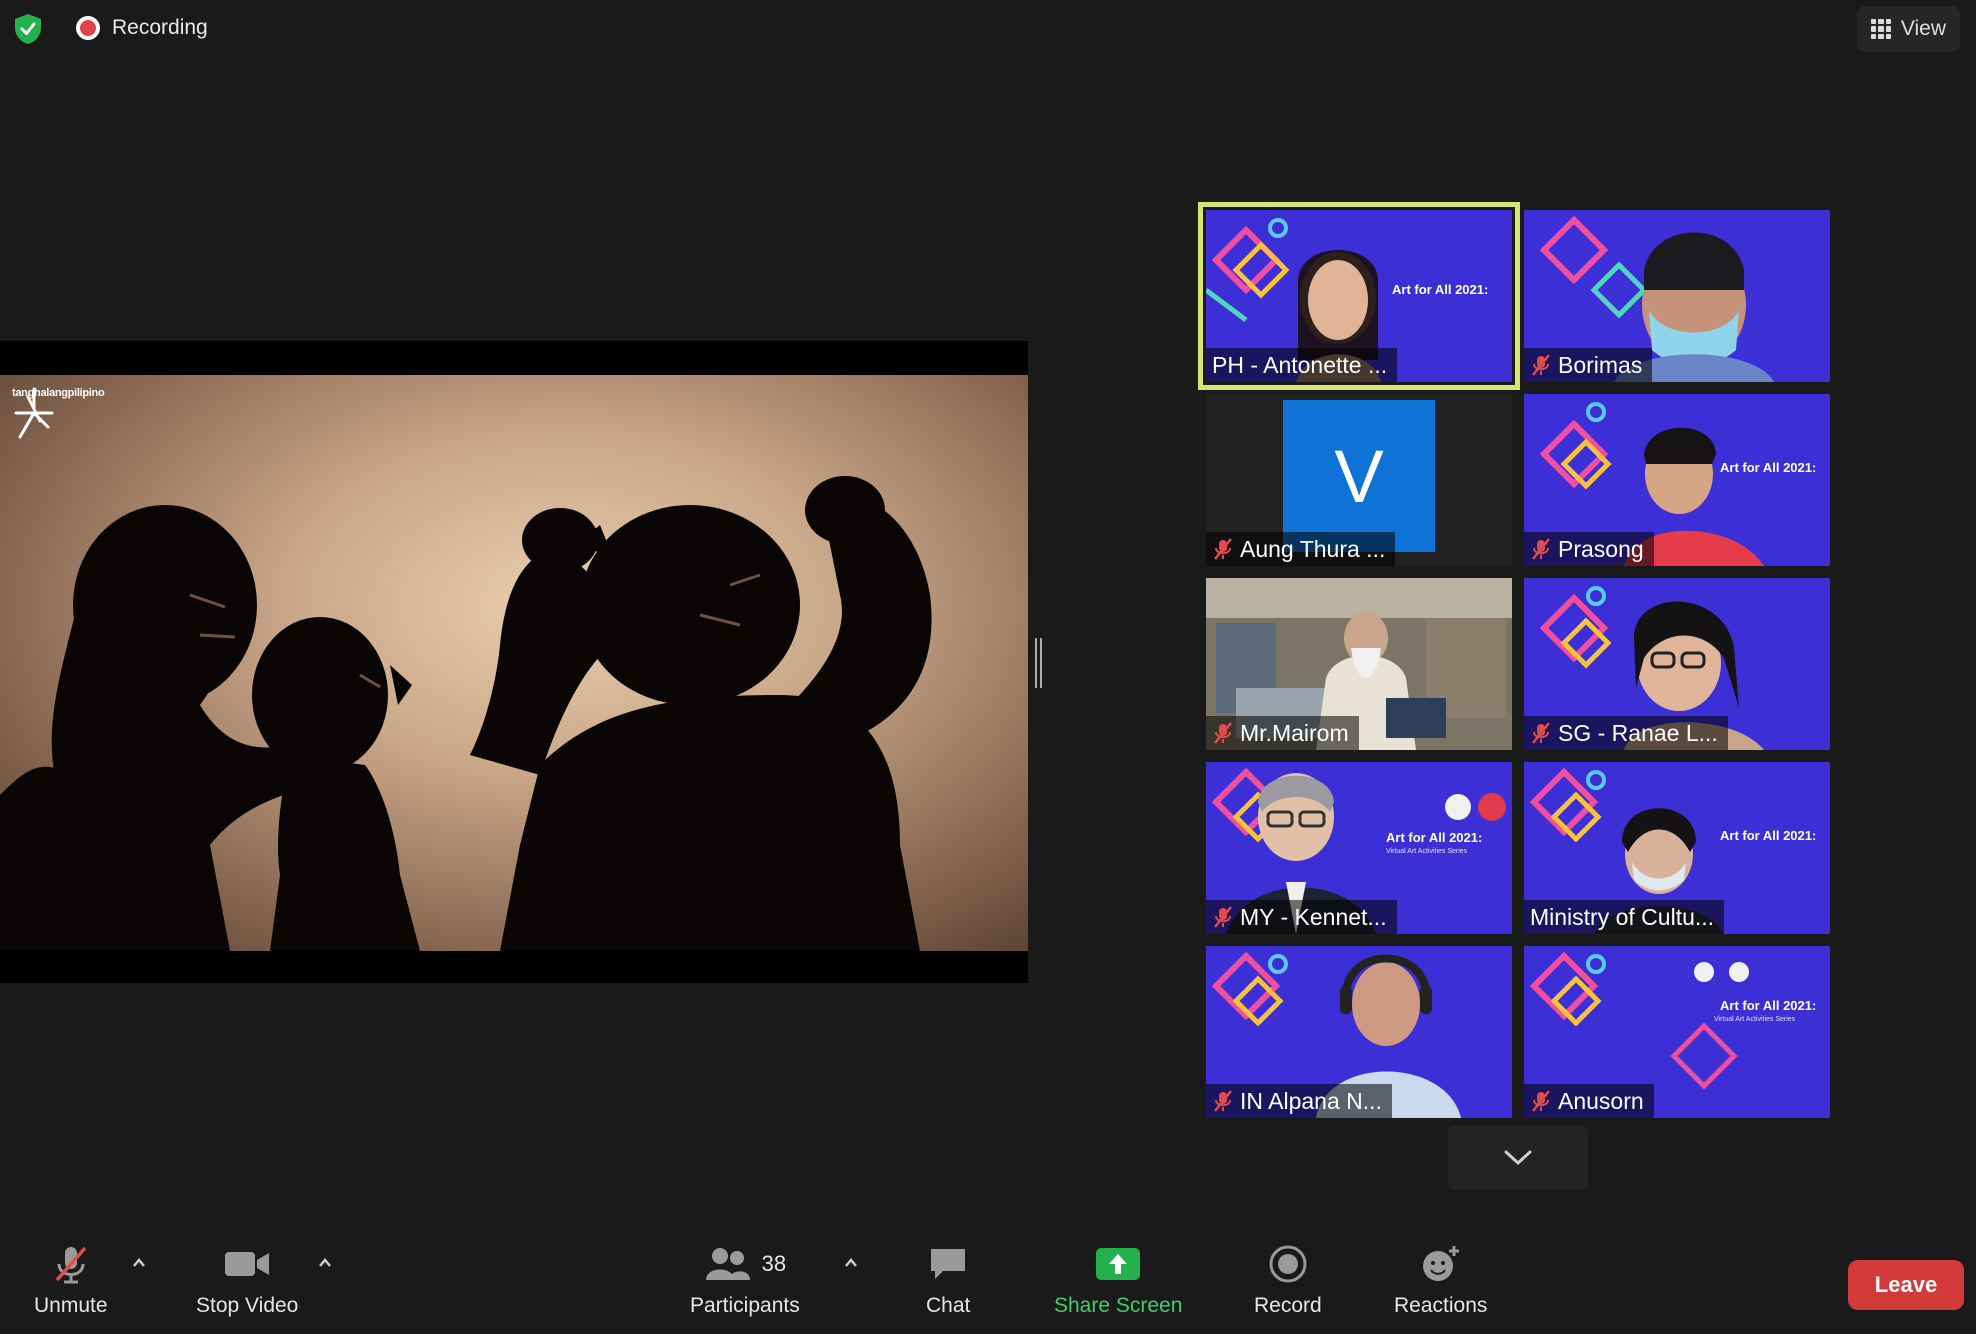  What do you see at coordinates (1038, 663) in the screenshot?
I see `panel-resize-handle` at bounding box center [1038, 663].